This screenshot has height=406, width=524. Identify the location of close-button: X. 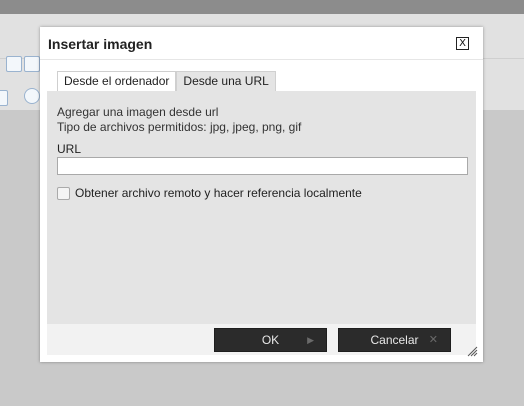
(462, 43).